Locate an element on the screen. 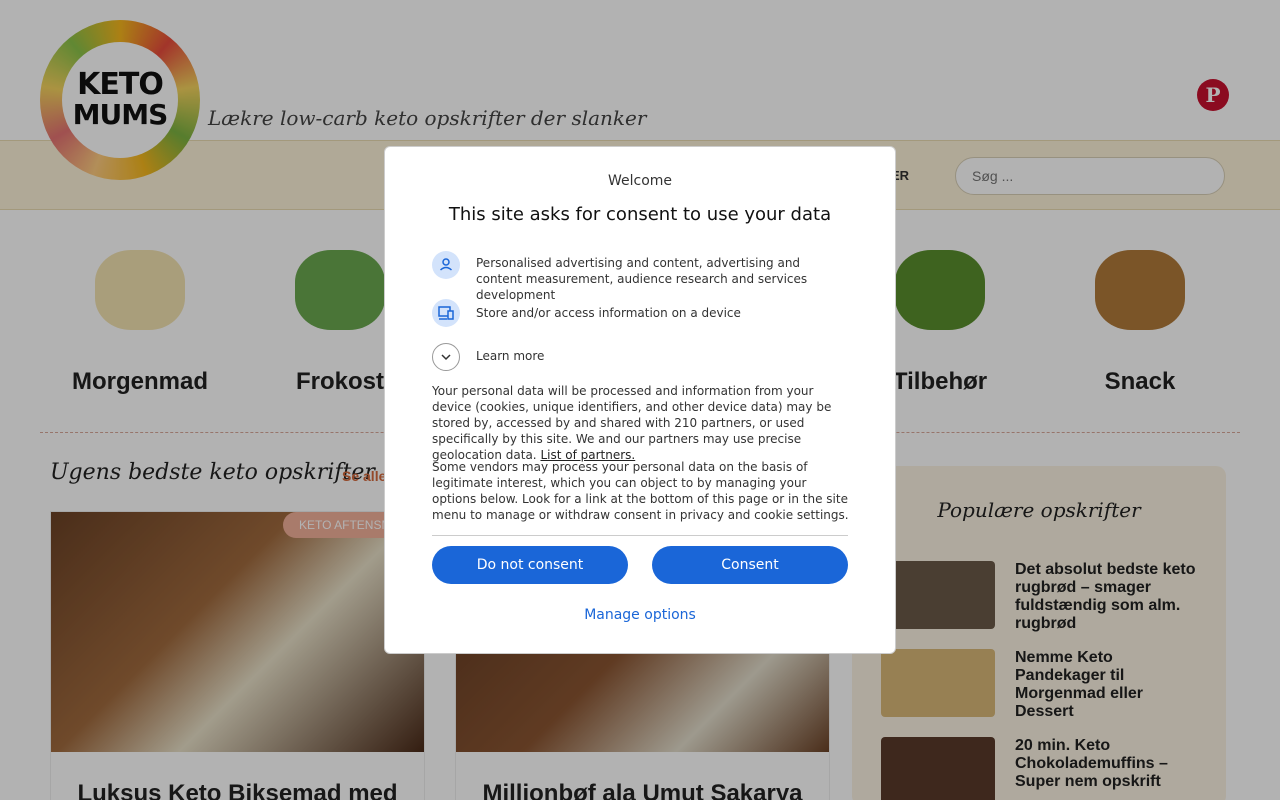 This screenshot has width=1280, height=800. do-not-consent-button: Do not consent is located at coordinates (530, 565).